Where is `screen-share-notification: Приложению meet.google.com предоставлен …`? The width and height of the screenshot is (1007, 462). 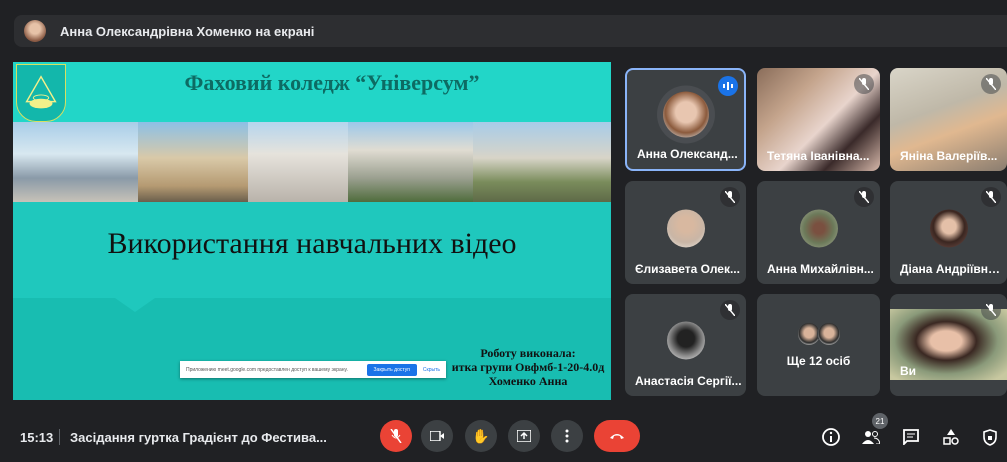 screen-share-notification: Приложению meet.google.com предоставлен … is located at coordinates (313, 369).